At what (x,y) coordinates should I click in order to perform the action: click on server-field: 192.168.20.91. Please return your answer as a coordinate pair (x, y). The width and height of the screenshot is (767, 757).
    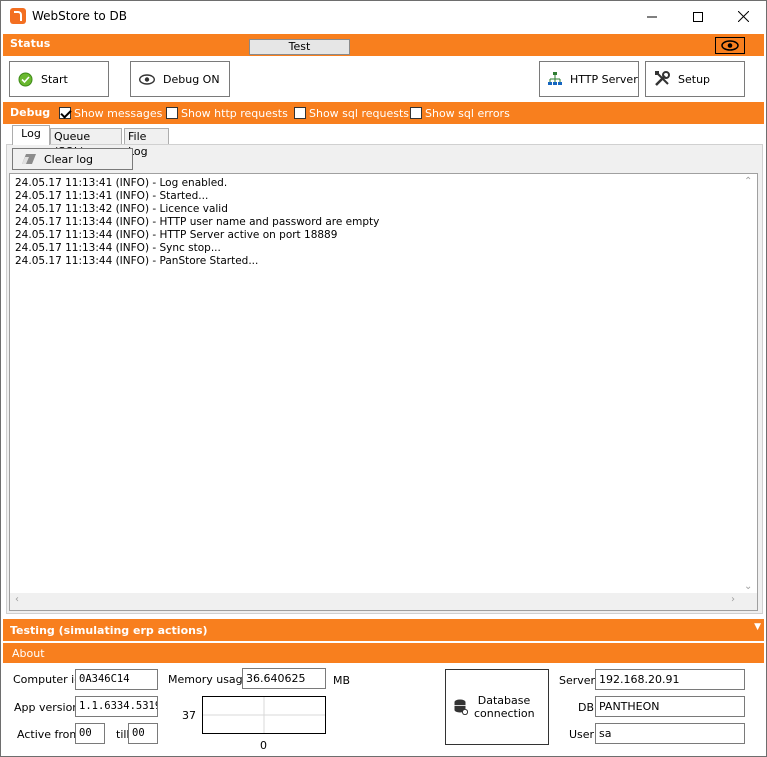
    Looking at the image, I should click on (670, 679).